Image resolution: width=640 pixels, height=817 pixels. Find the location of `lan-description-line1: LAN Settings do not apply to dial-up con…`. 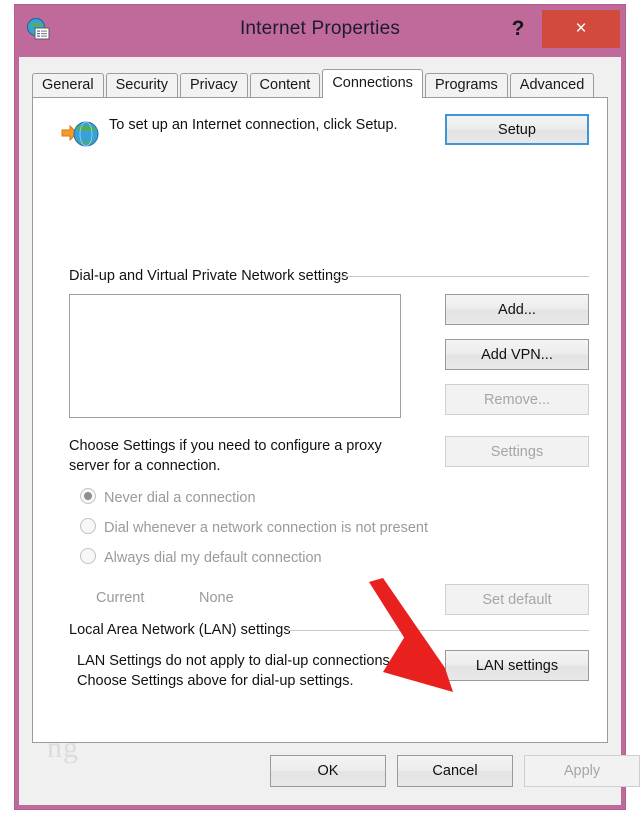

lan-description-line1: LAN Settings do not apply to dial-up con… is located at coordinates (235, 661).